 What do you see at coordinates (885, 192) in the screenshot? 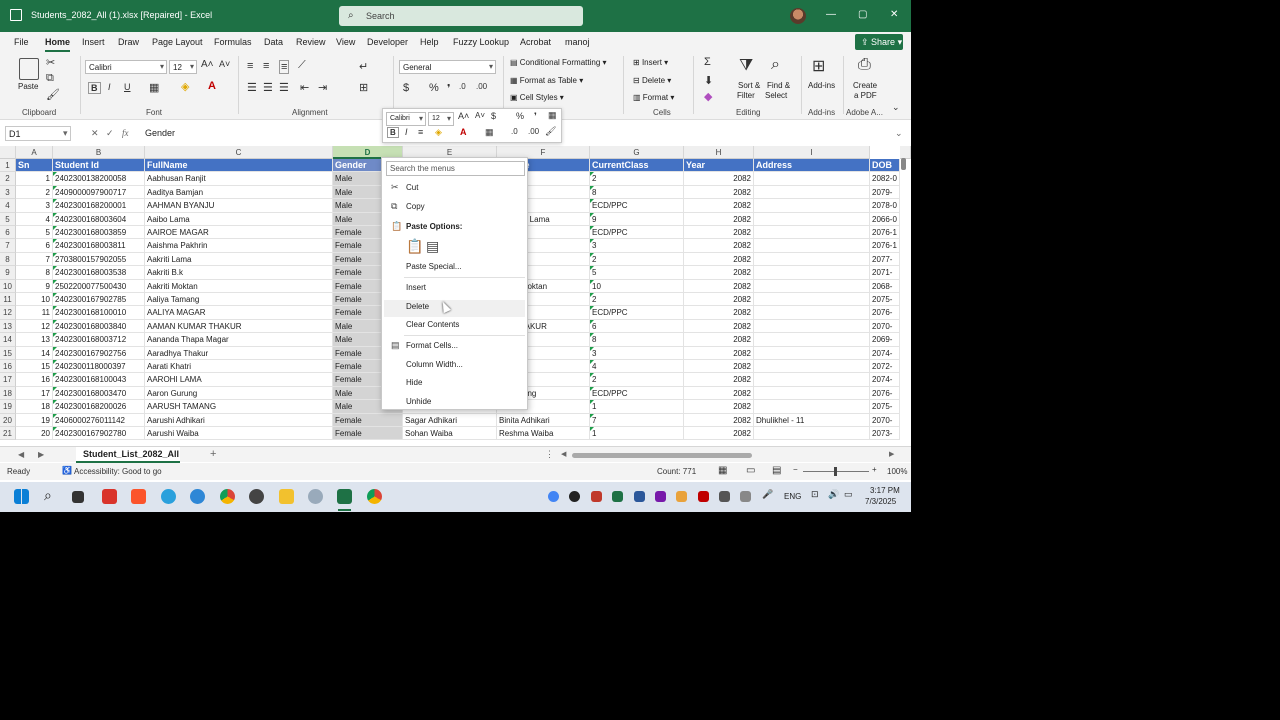
I see `table-cell: 2079-` at bounding box center [885, 192].